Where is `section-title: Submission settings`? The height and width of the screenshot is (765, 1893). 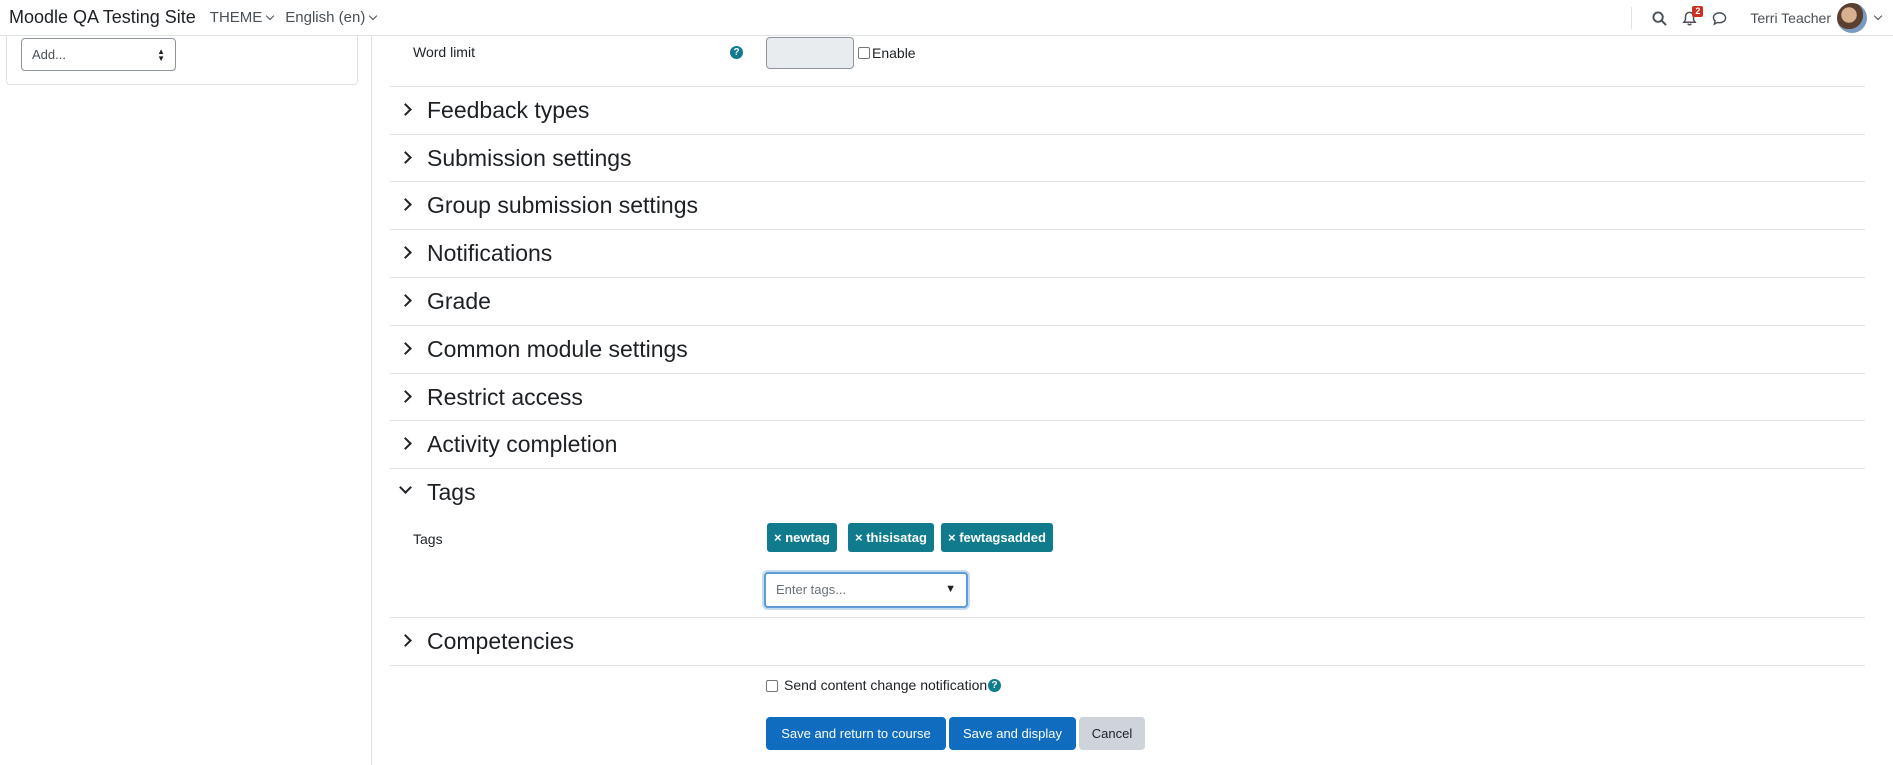 section-title: Submission settings is located at coordinates (529, 158).